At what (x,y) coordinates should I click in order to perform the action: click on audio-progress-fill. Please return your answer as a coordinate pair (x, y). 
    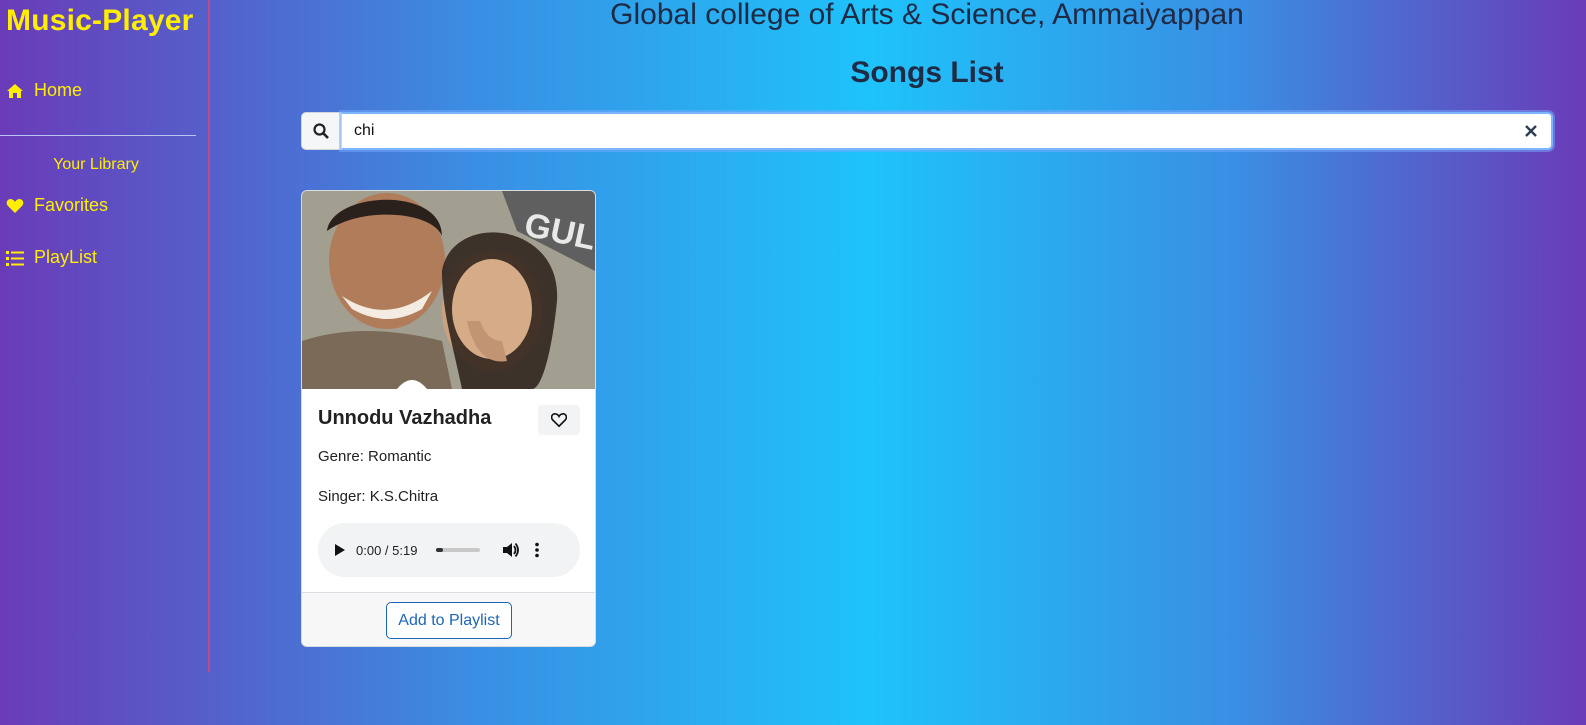
    Looking at the image, I should click on (439, 550).